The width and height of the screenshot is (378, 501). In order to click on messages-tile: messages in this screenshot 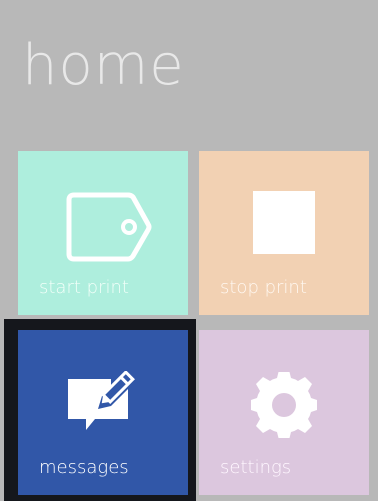, I will do `click(103, 412)`.